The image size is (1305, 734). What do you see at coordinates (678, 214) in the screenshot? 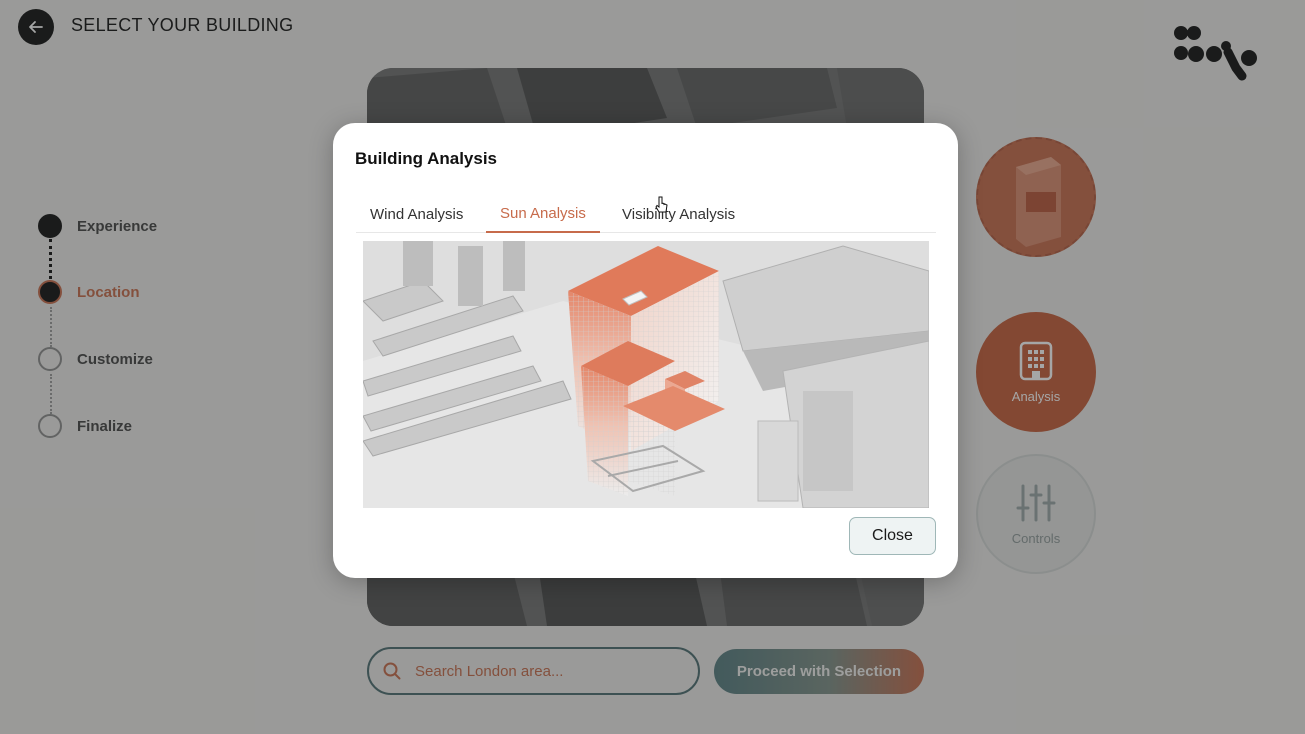
I see `tab-visibility-analysis: Visibility Analysis` at bounding box center [678, 214].